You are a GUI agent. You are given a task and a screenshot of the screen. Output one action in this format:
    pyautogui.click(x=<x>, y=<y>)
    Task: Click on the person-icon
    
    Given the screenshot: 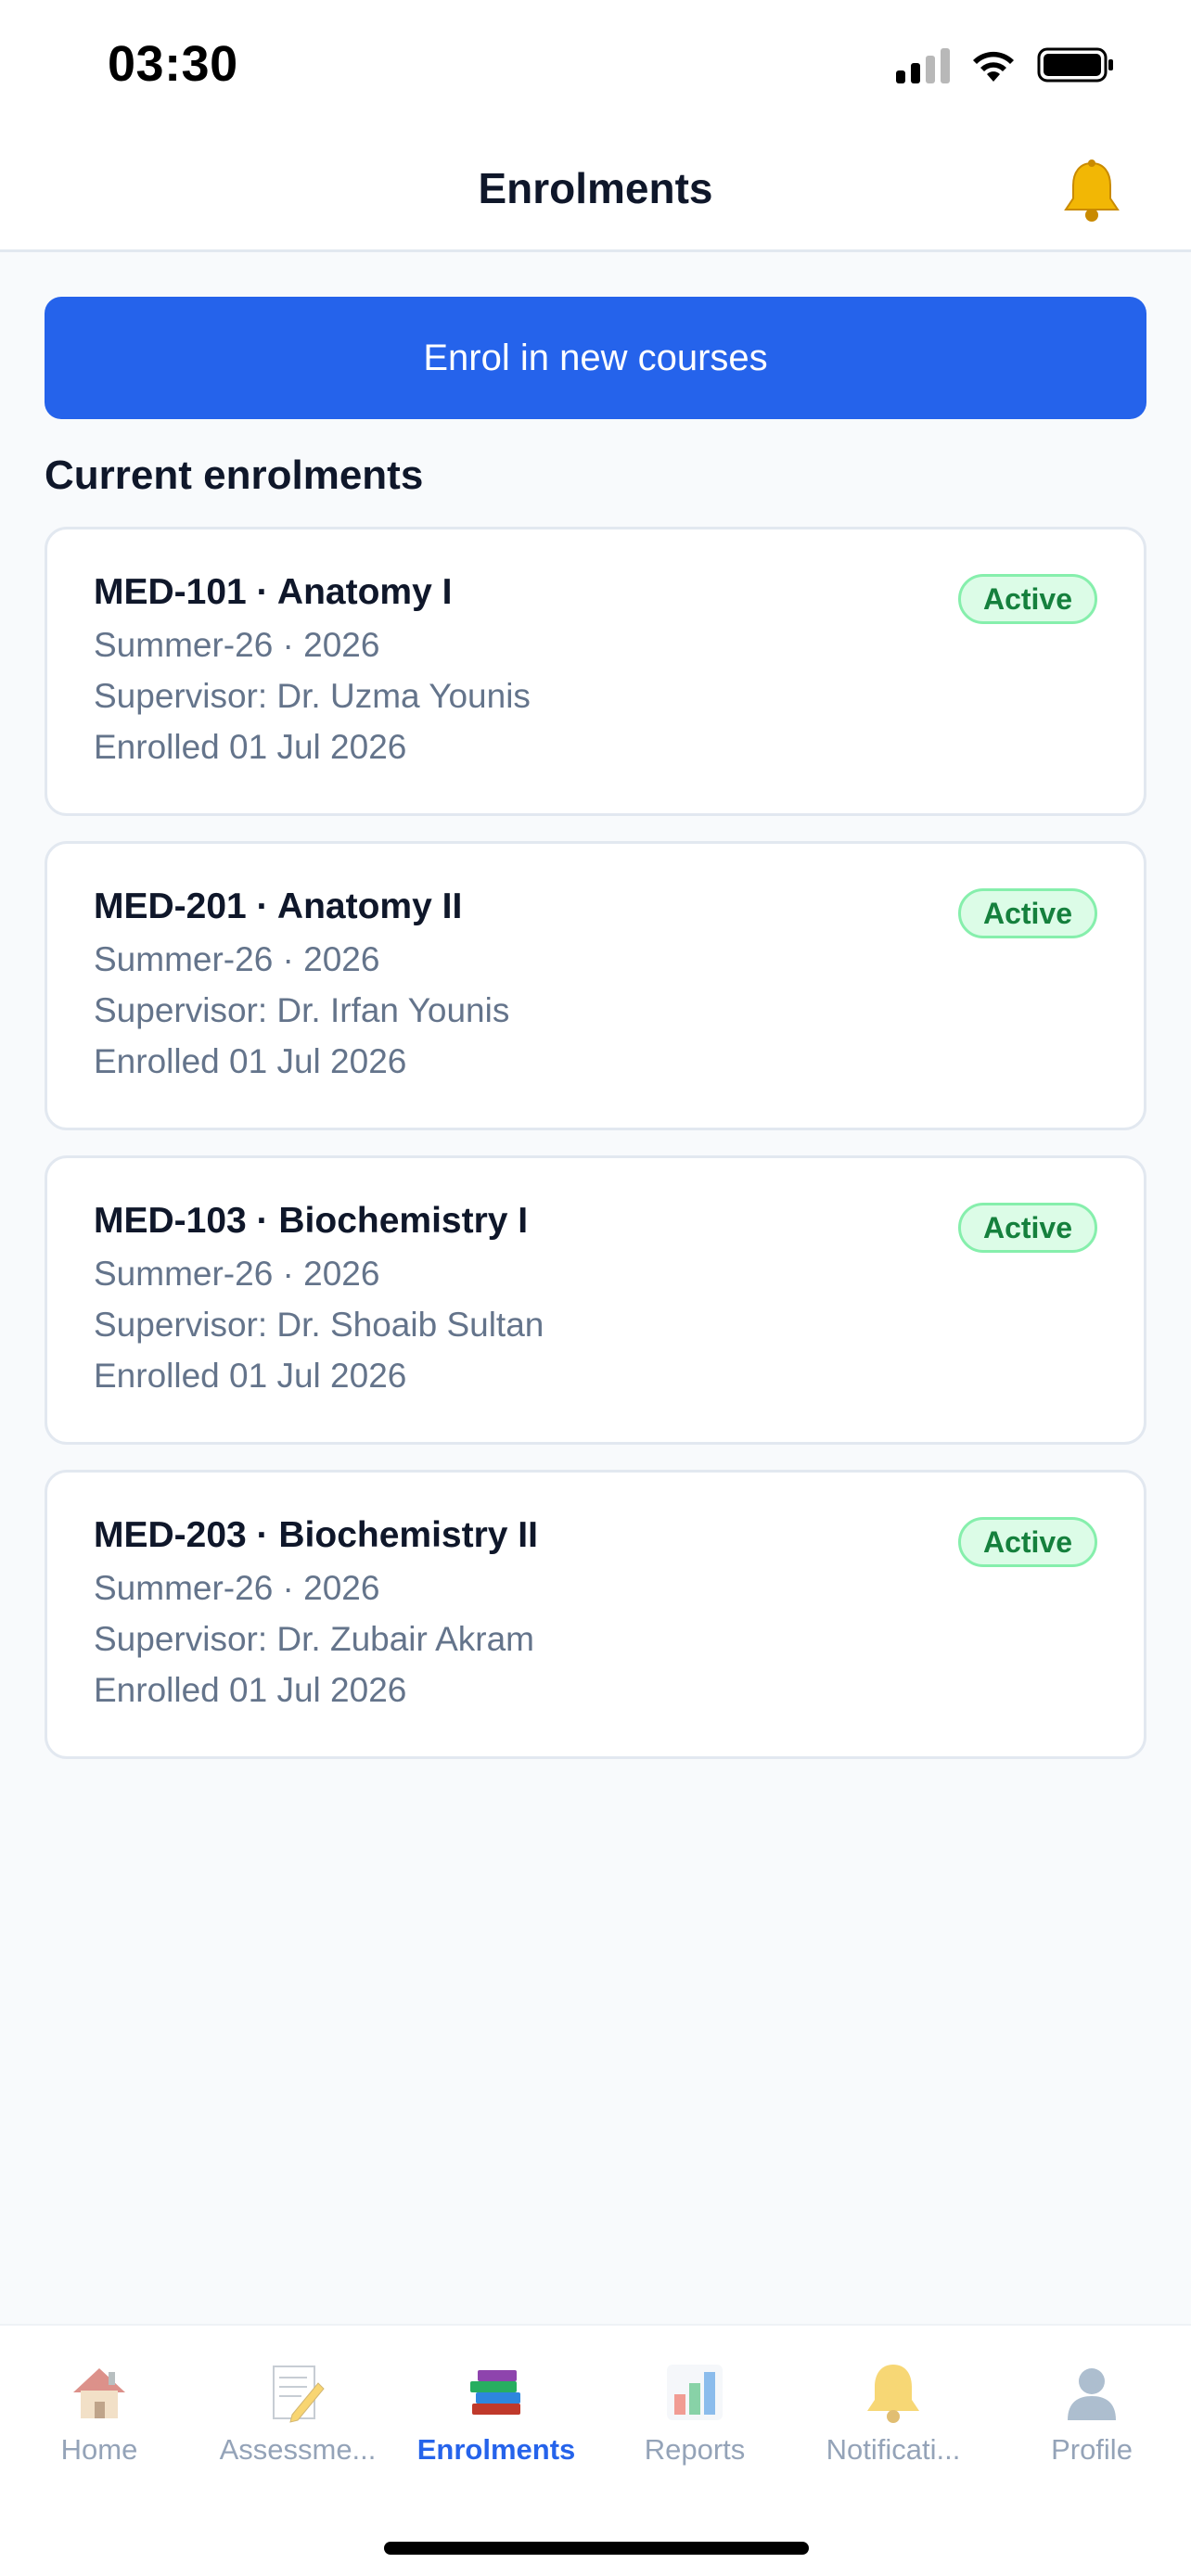 What is the action you would take?
    pyautogui.click(x=1092, y=2394)
    